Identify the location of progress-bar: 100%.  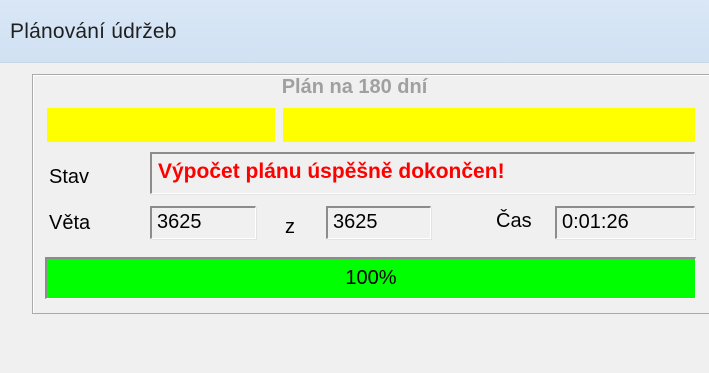
(370, 278).